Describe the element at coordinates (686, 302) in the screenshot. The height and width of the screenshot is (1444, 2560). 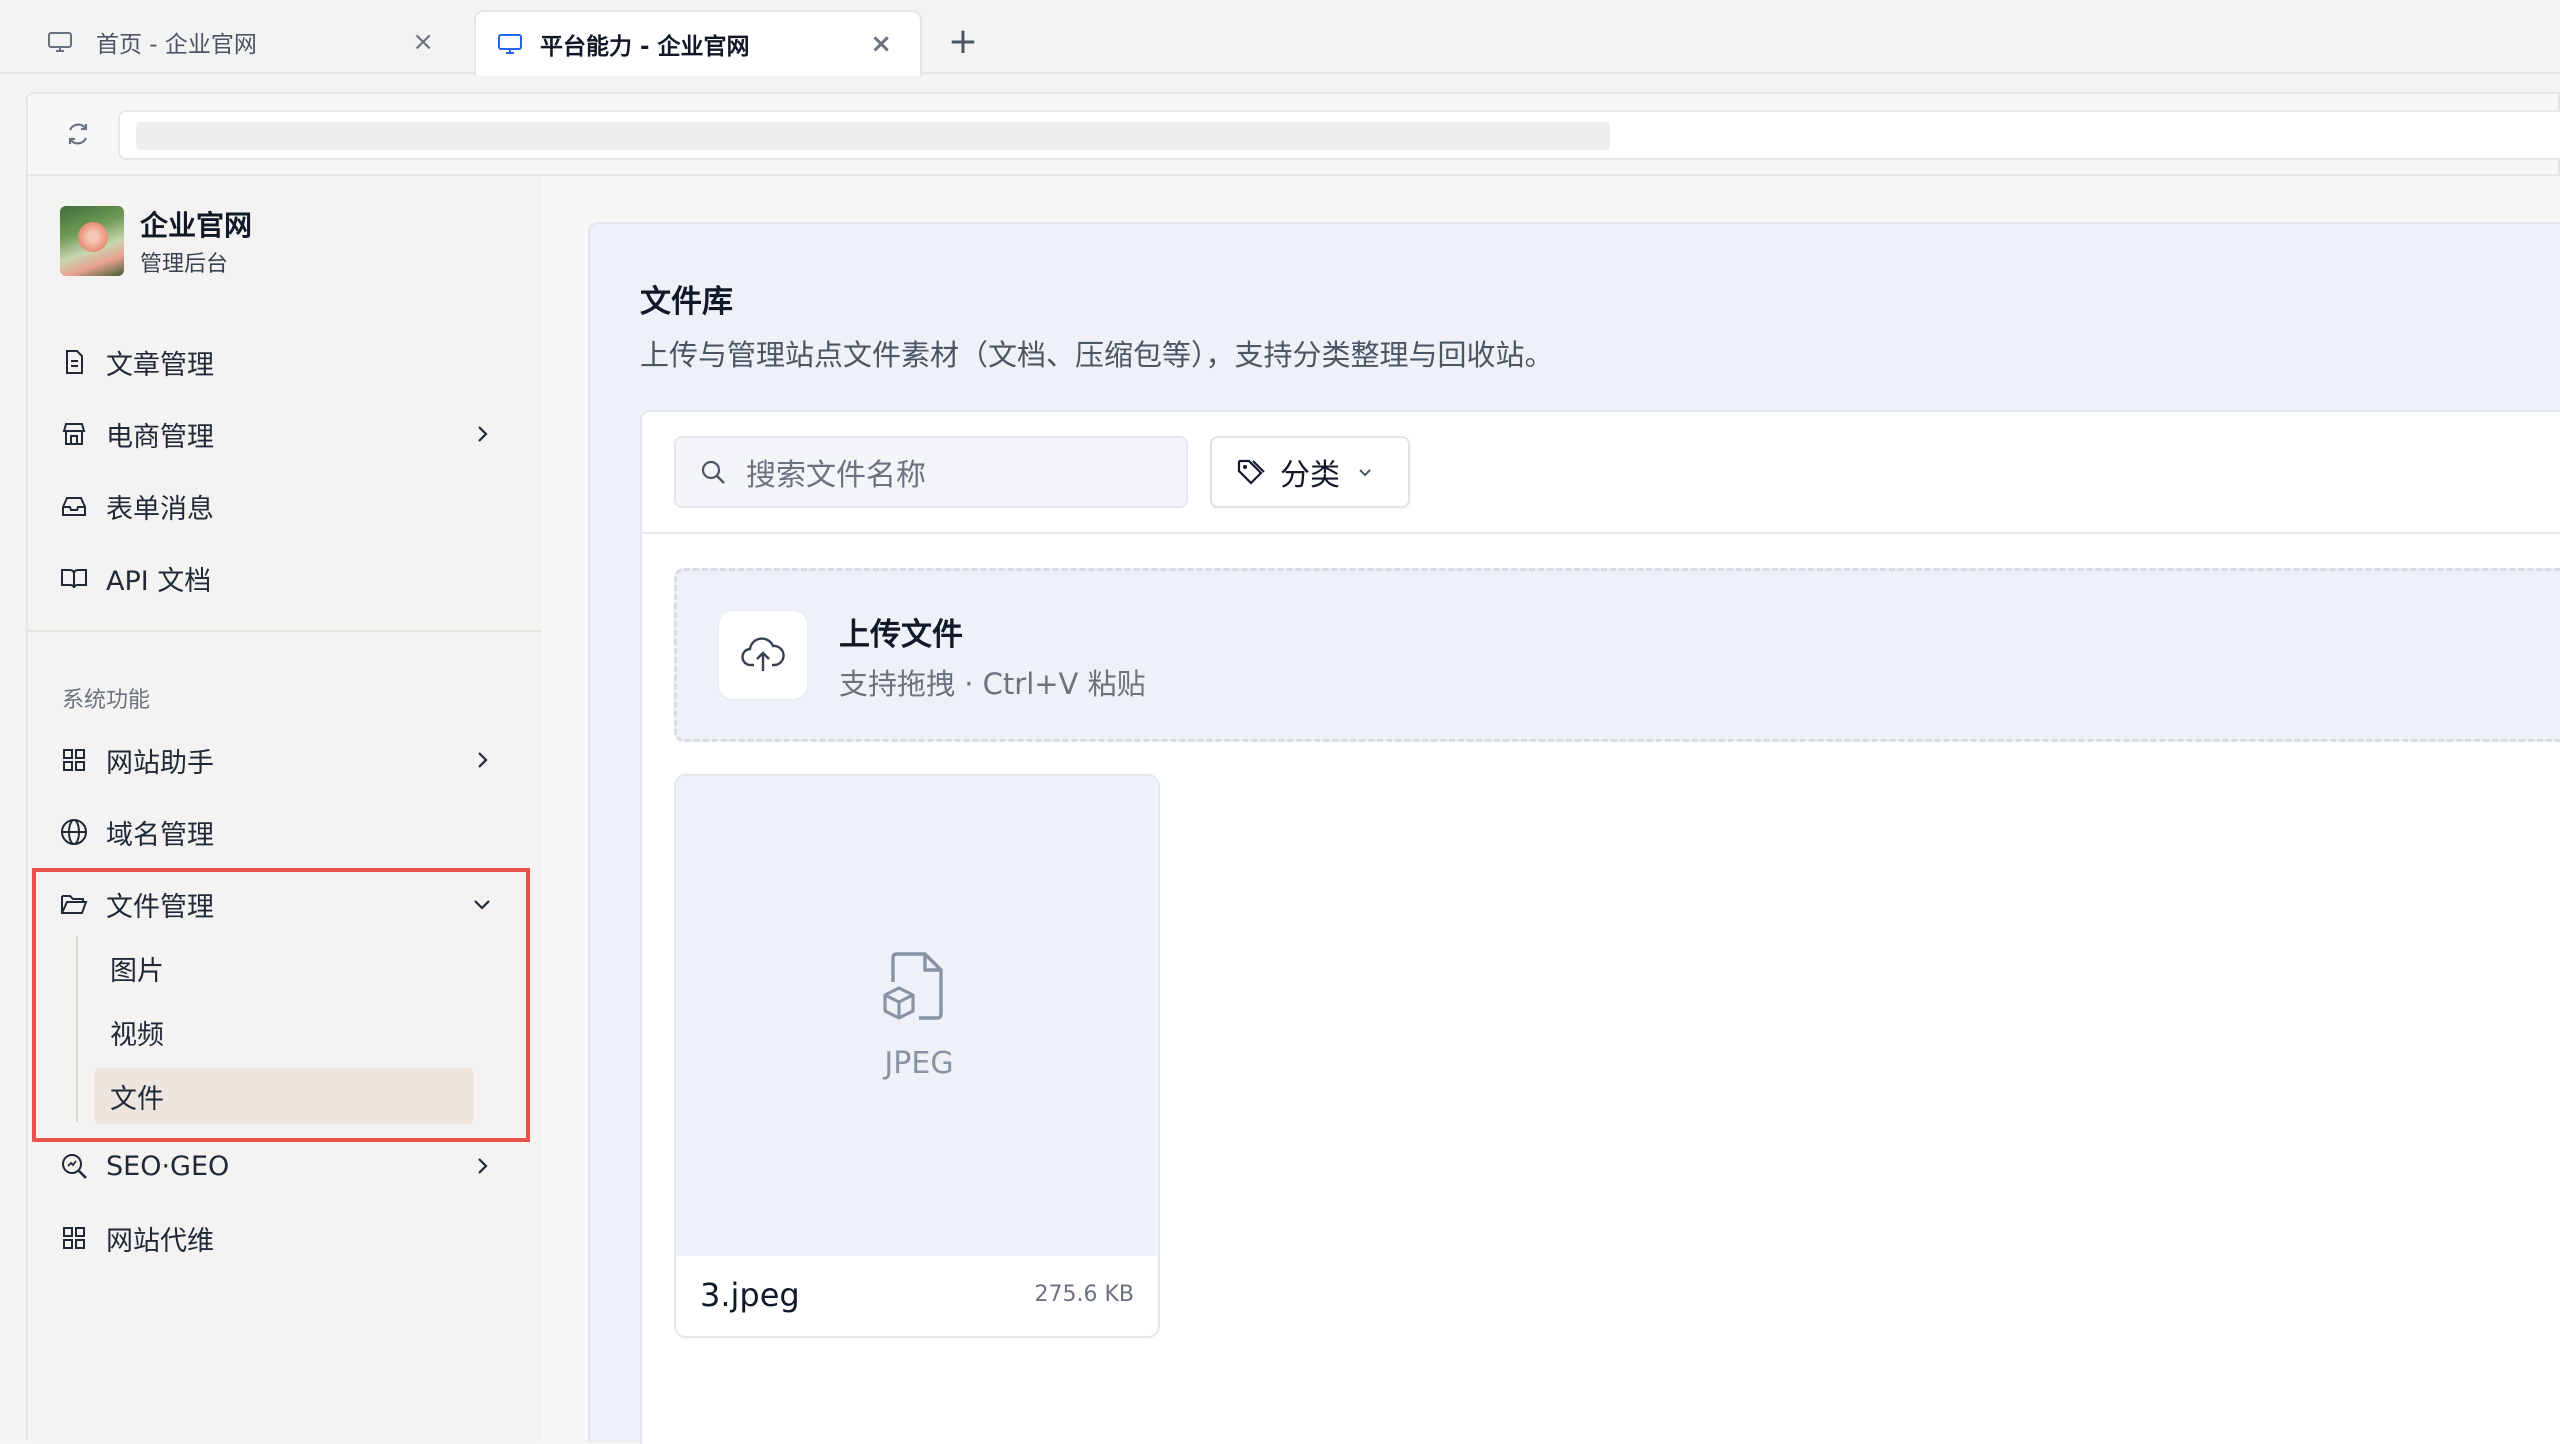
I see `page-title: 文件库` at that location.